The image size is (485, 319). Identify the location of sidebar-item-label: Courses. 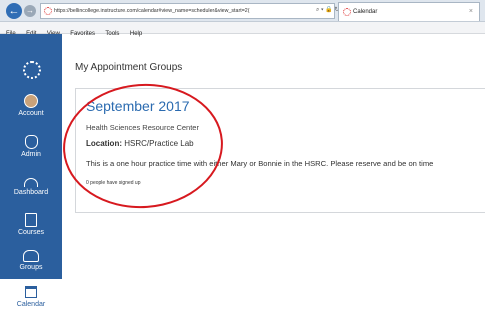
(31, 232).